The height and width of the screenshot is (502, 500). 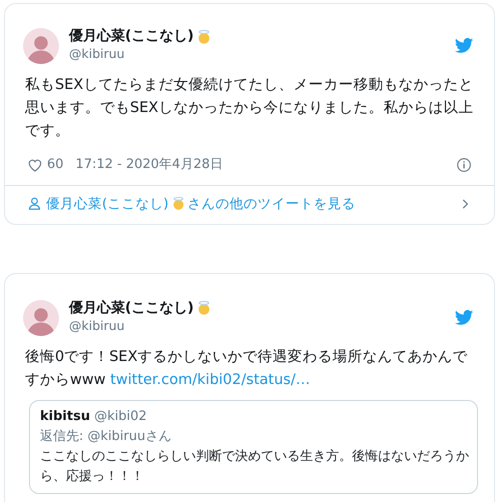 I want to click on reply-to: 返信先: @kibiruuさん, so click(x=106, y=437).